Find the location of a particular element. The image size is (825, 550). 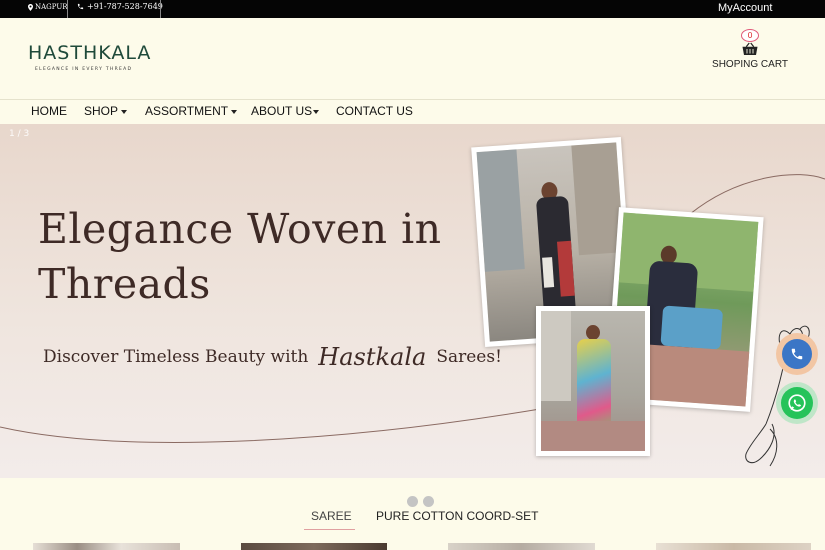

main-nav: HOME SHOP ASSORTMENT ABOUT US CONTACT US is located at coordinates (412, 111).